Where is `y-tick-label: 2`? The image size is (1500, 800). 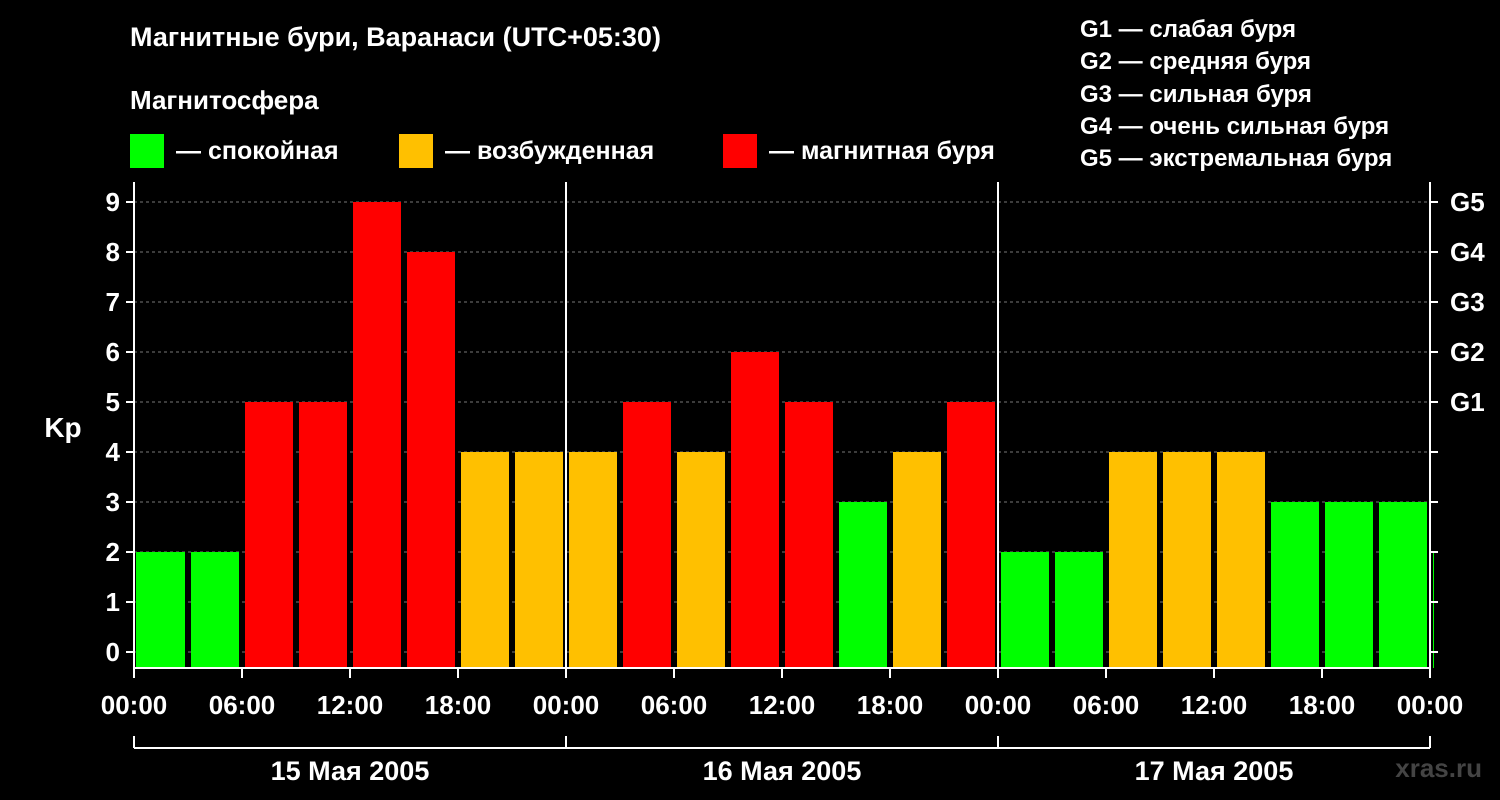
y-tick-label: 2 is located at coordinates (113, 552).